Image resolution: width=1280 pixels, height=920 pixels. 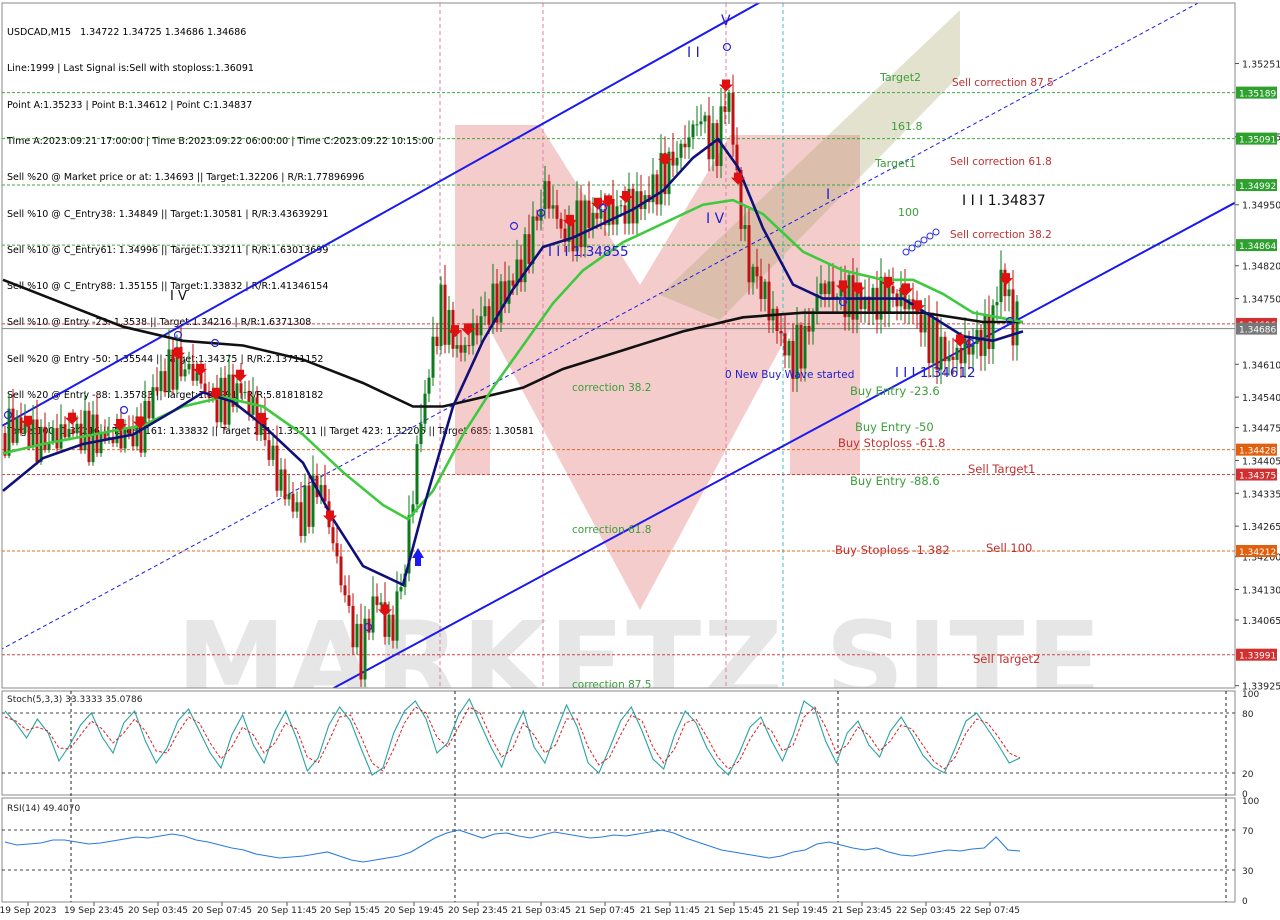 What do you see at coordinates (605, 911) in the screenshot?
I see `time-label: 21 Sep 07:45` at bounding box center [605, 911].